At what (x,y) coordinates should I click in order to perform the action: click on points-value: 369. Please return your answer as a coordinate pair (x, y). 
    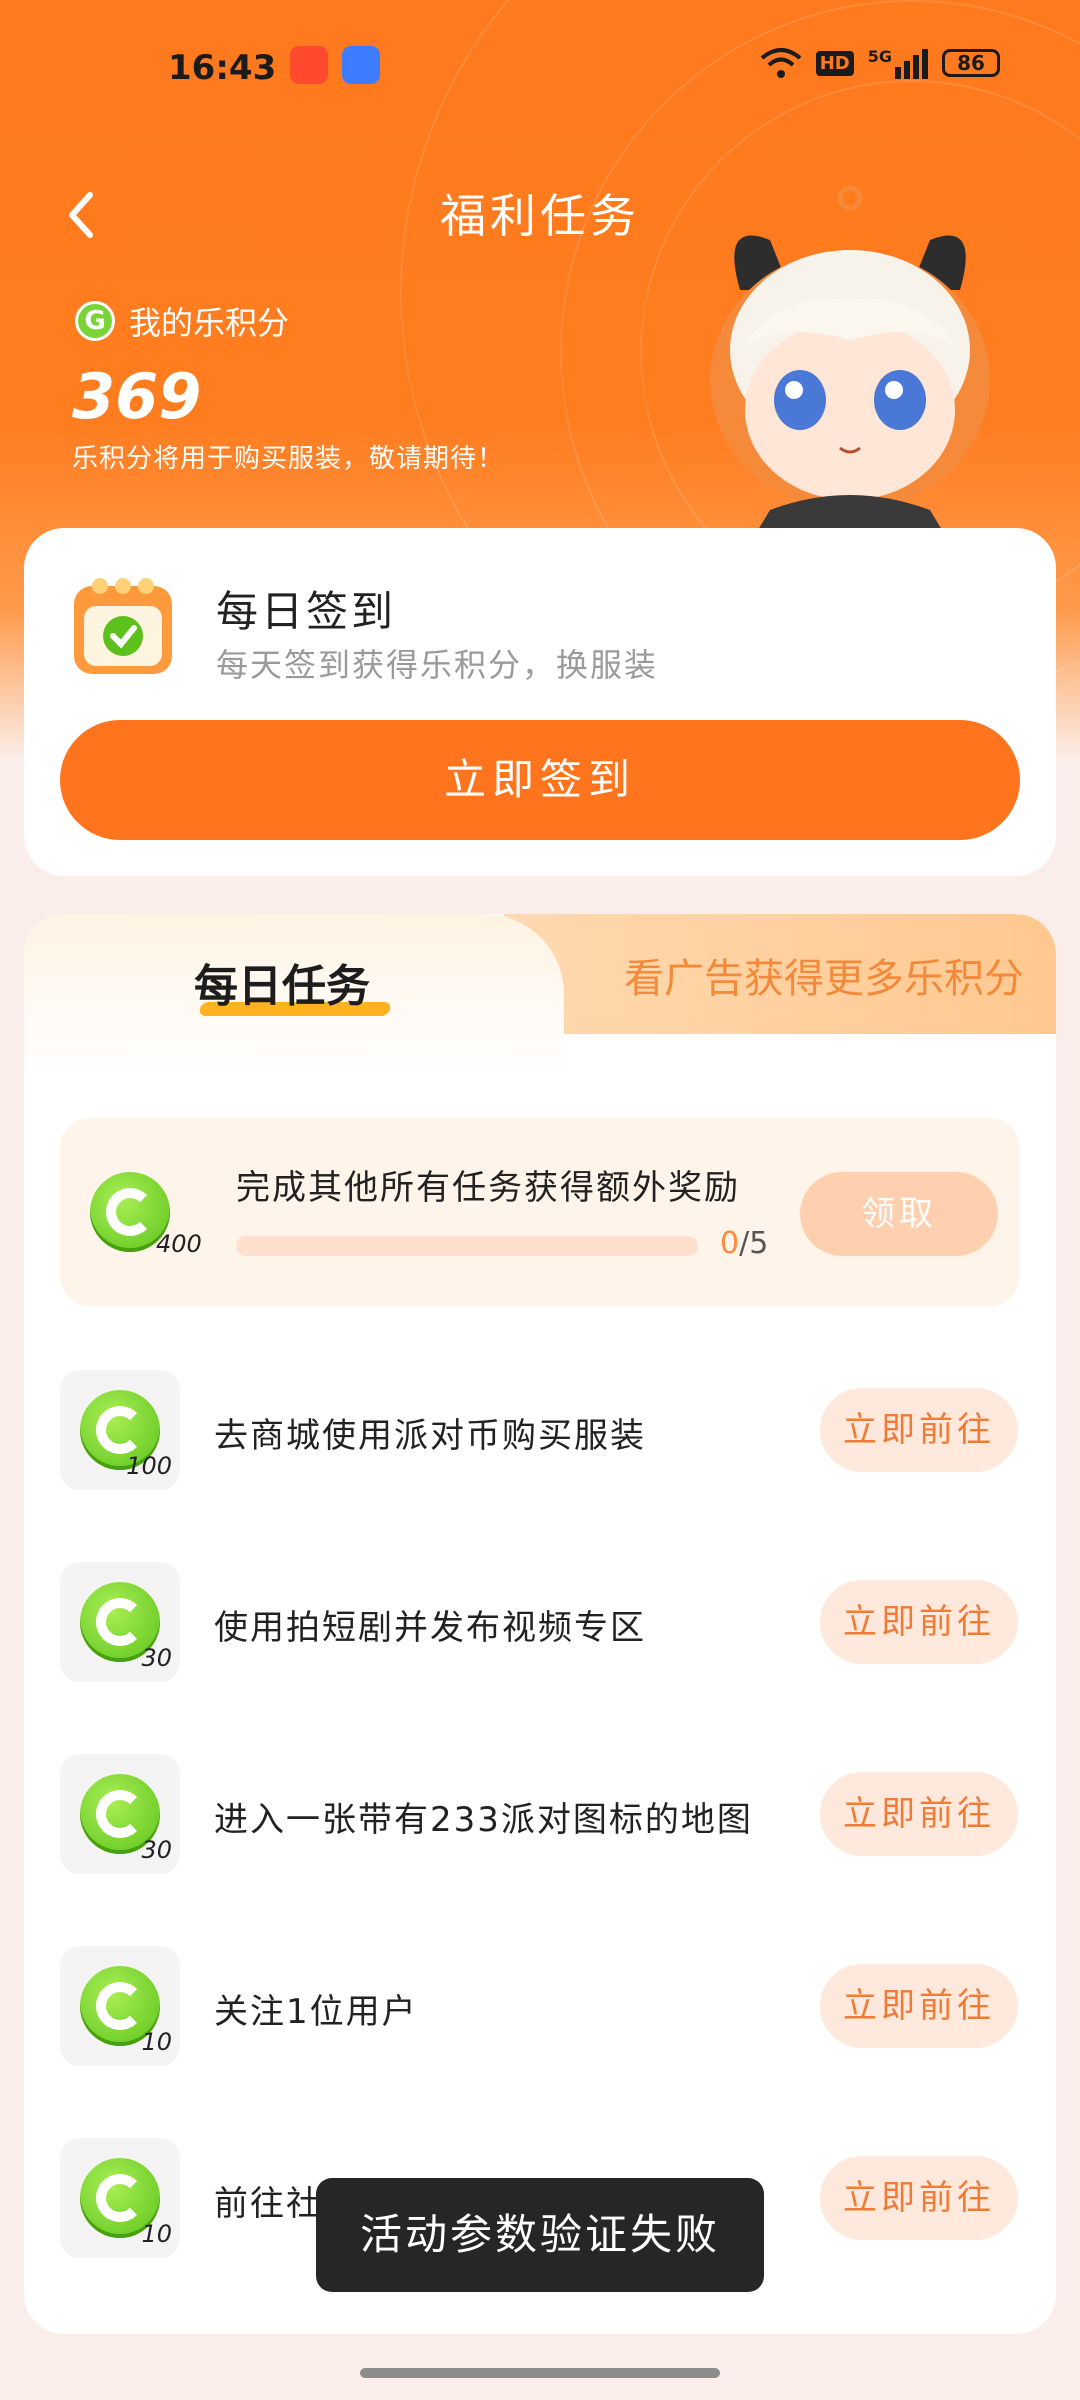
    Looking at the image, I should click on (137, 396).